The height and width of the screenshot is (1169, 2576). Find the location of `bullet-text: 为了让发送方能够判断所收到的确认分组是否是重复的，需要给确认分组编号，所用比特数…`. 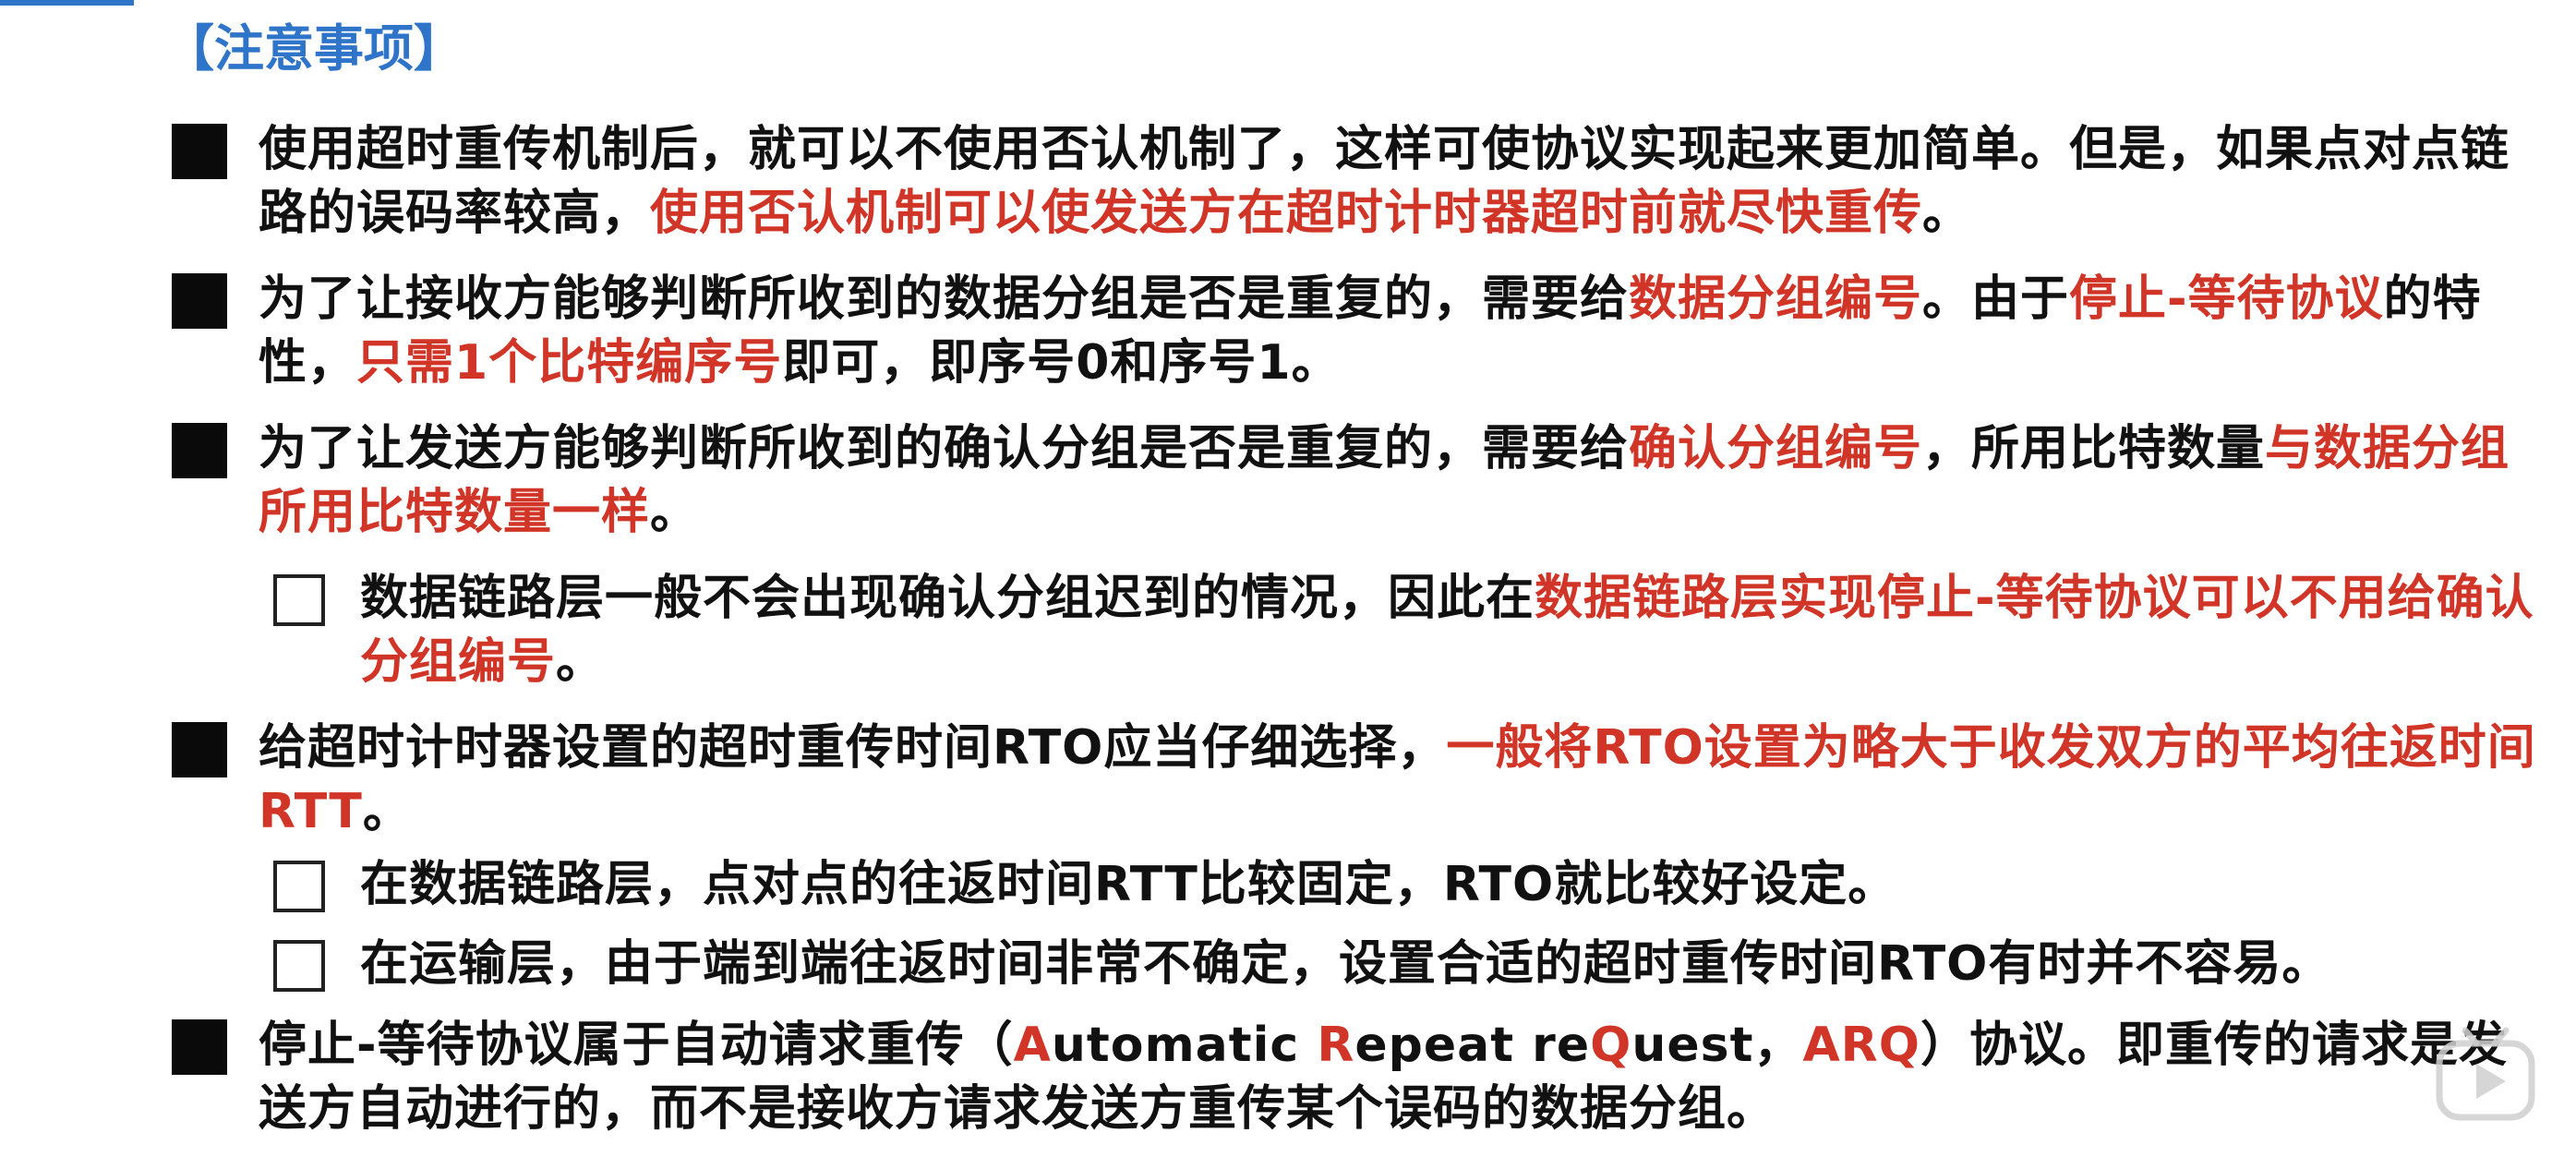

bullet-text: 为了让发送方能够判断所收到的确认分组是否是重复的，需要给确认分组编号，所用比特数… is located at coordinates (1384, 480).